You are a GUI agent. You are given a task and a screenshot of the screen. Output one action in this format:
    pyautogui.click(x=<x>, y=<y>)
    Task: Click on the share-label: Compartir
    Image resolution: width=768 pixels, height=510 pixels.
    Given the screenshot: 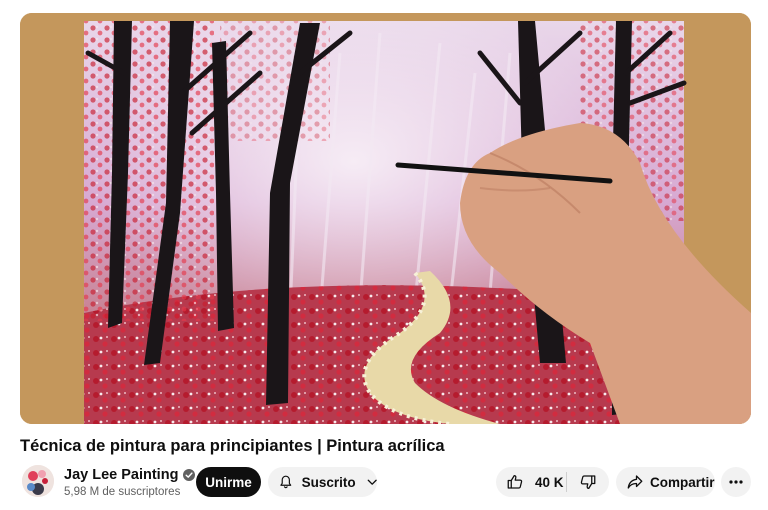 What is the action you would take?
    pyautogui.click(x=682, y=482)
    